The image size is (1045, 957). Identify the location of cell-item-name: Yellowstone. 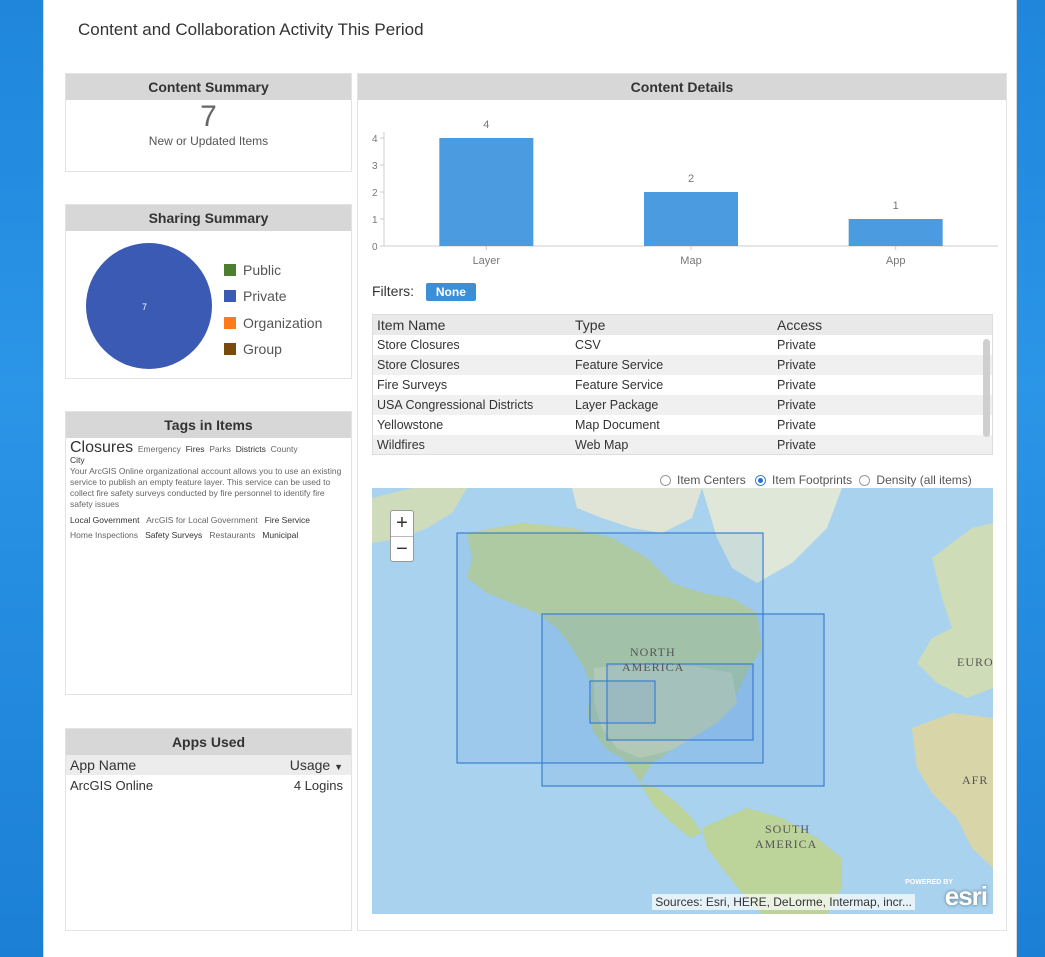
(410, 425).